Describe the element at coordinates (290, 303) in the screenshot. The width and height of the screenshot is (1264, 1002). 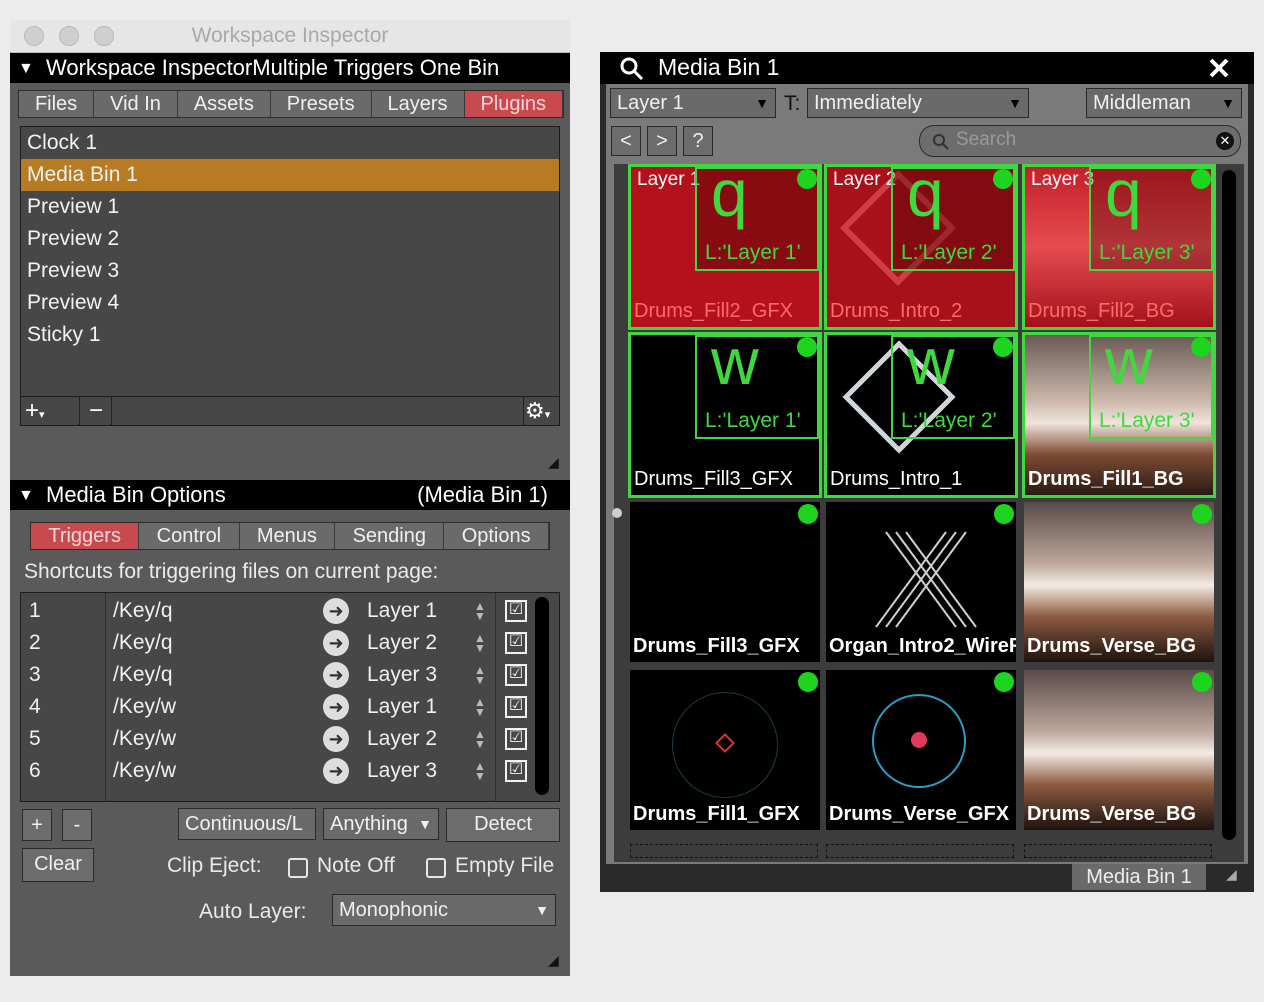
I see `list-item-preview-4: Preview 4` at that location.